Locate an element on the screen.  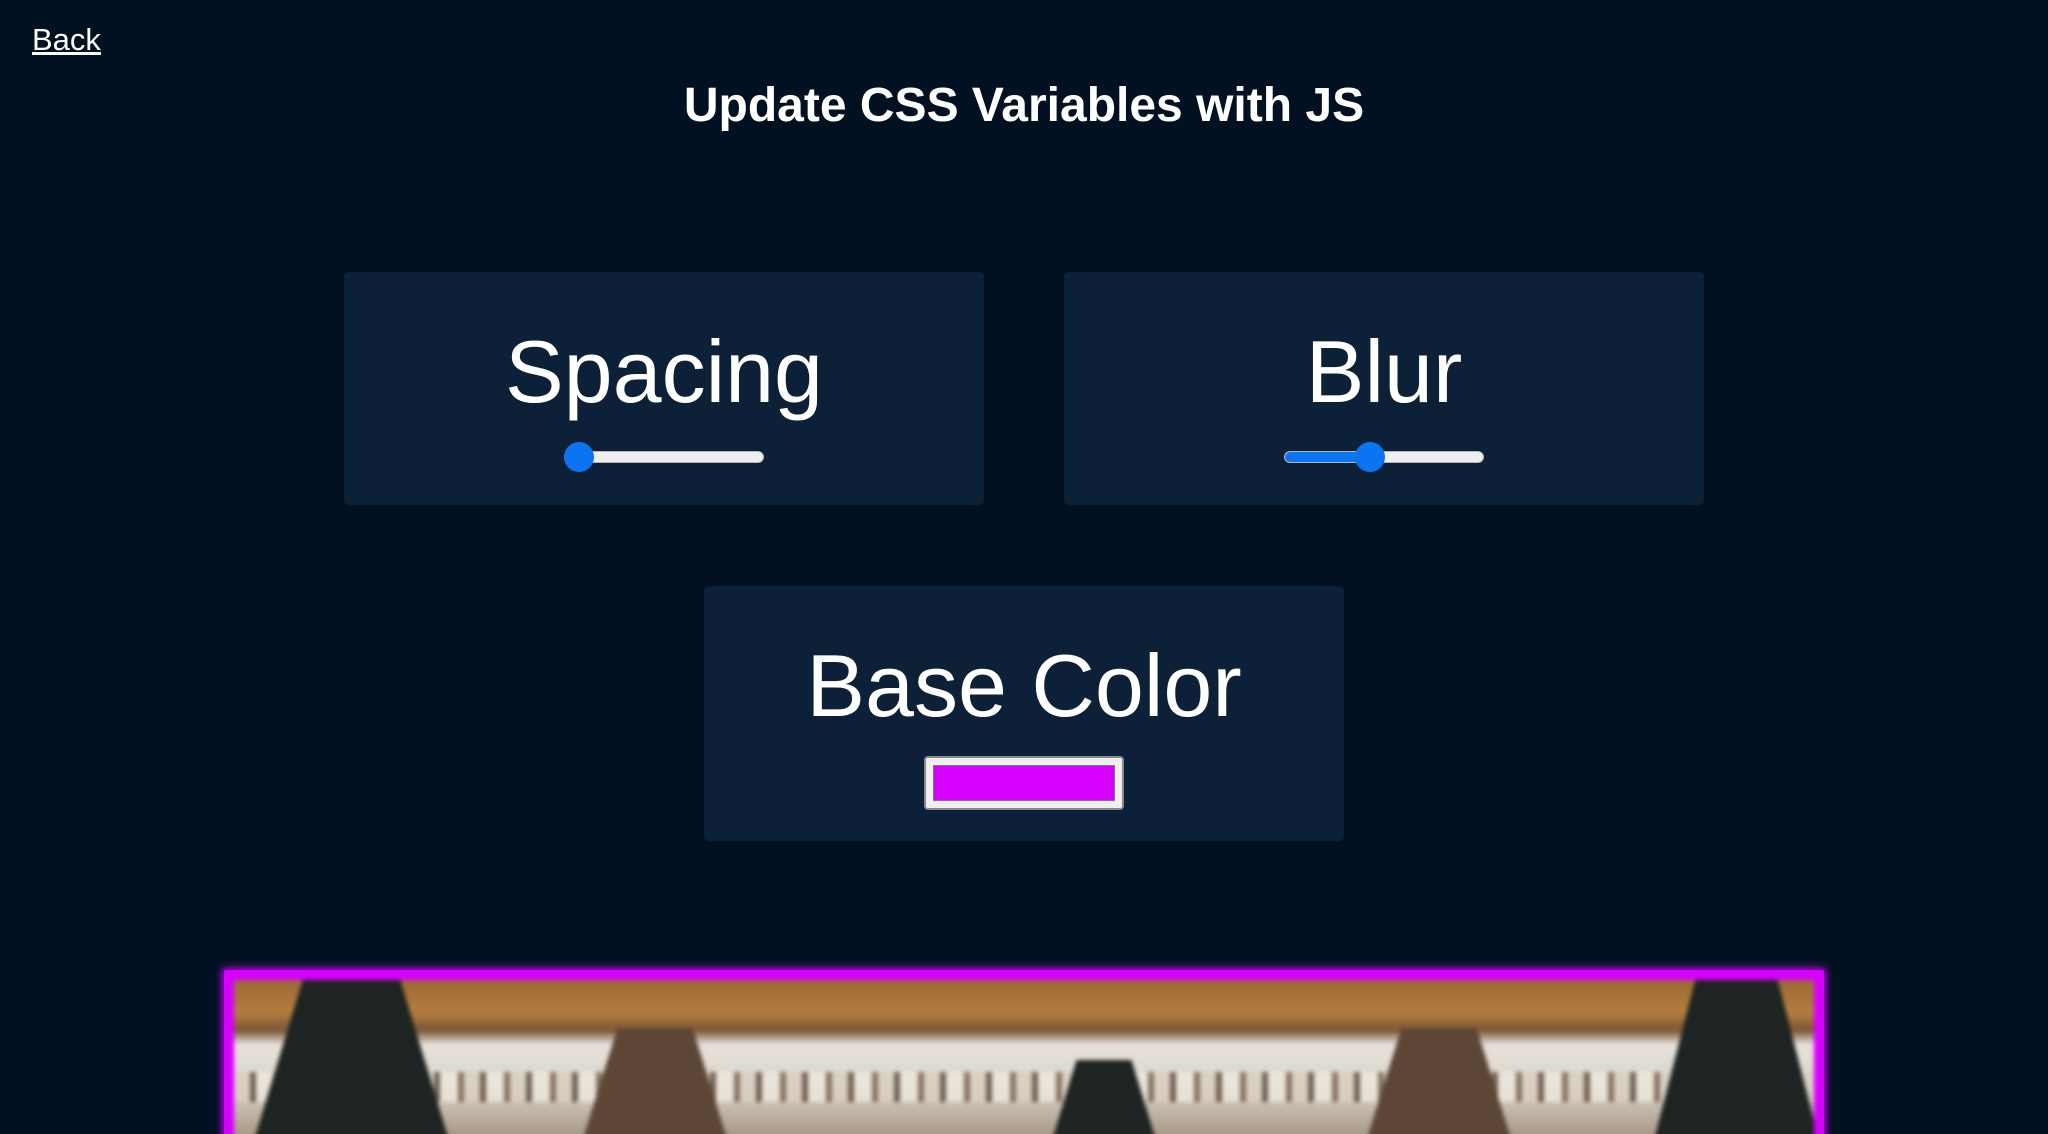
spacing-slider-track is located at coordinates (664, 457).